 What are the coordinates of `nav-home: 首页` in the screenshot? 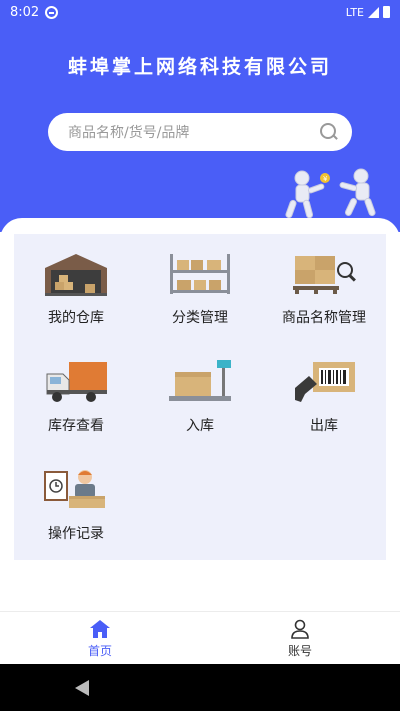 It's located at (100, 638).